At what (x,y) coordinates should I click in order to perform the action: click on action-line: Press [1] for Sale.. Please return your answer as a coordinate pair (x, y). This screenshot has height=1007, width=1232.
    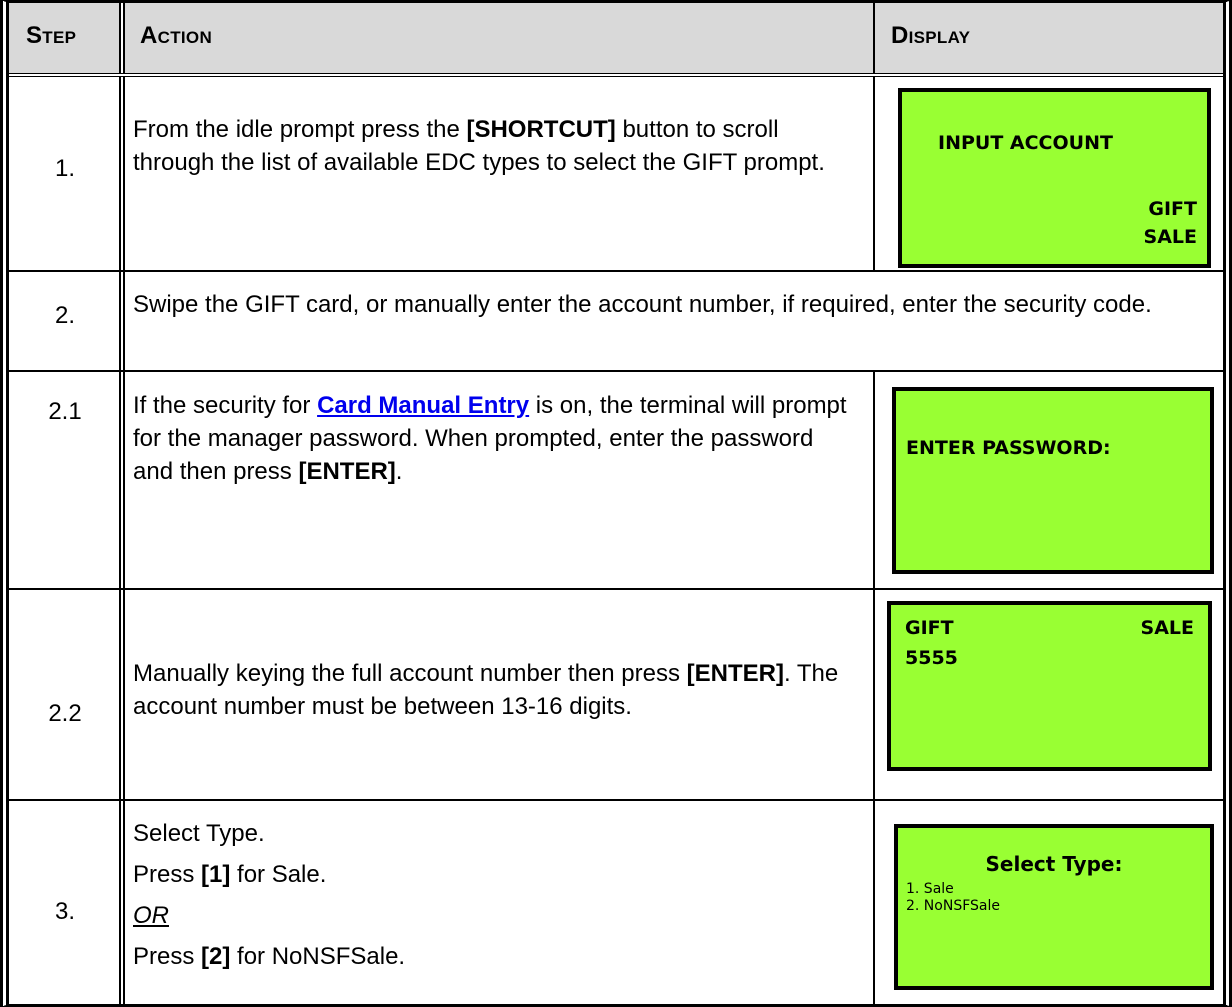
    Looking at the image, I should click on (493, 874).